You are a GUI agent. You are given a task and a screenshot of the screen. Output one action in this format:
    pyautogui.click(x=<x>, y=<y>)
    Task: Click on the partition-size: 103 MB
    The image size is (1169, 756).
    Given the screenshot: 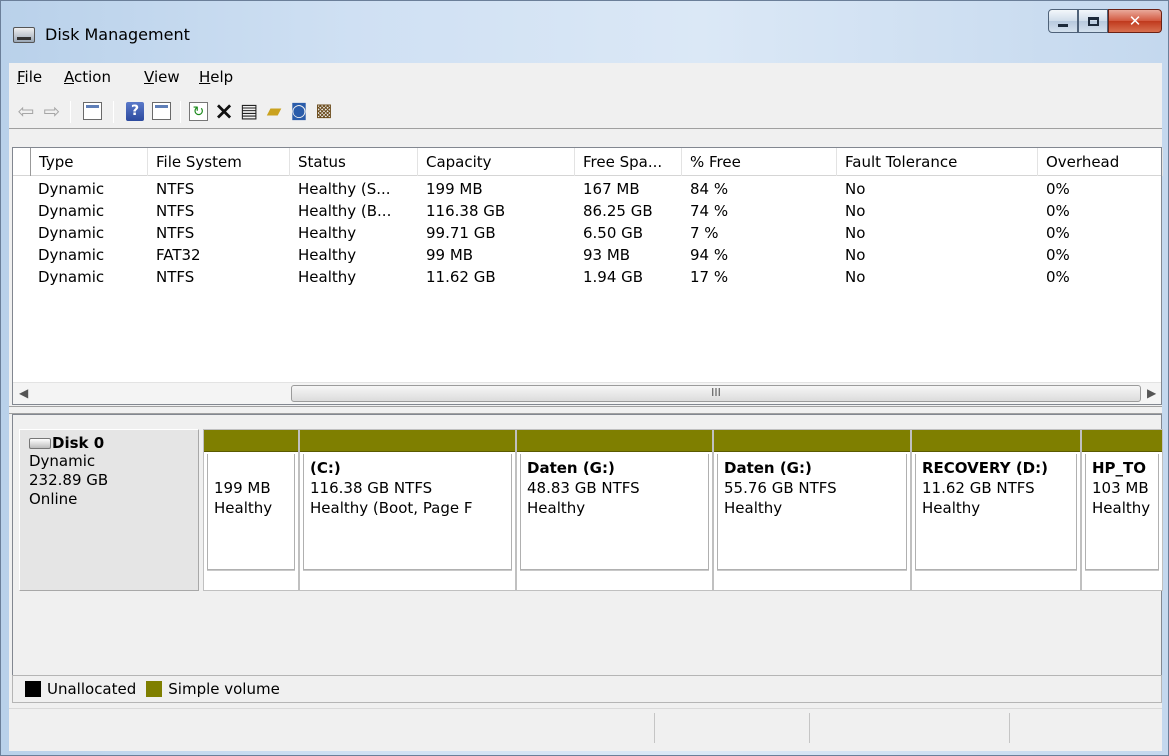 What is the action you would take?
    pyautogui.click(x=1120, y=488)
    